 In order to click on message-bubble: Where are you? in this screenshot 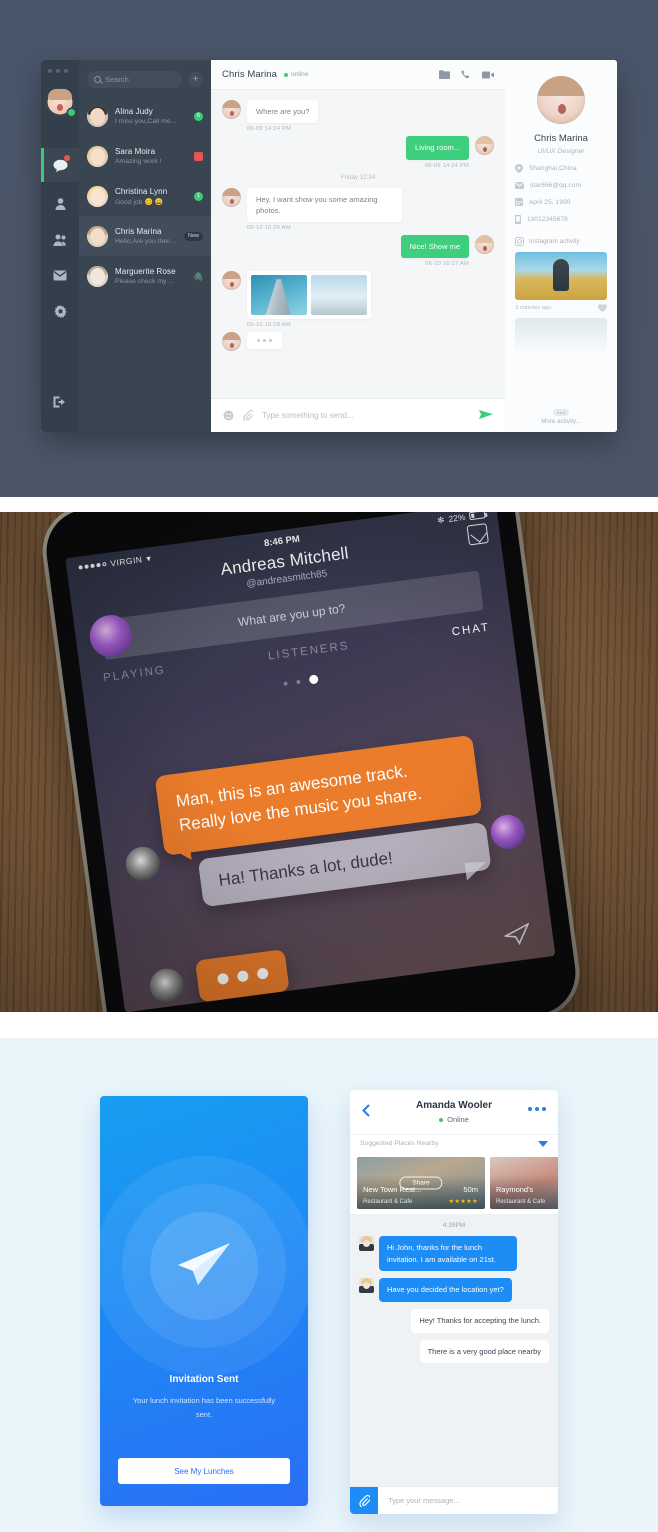, I will do `click(283, 112)`.